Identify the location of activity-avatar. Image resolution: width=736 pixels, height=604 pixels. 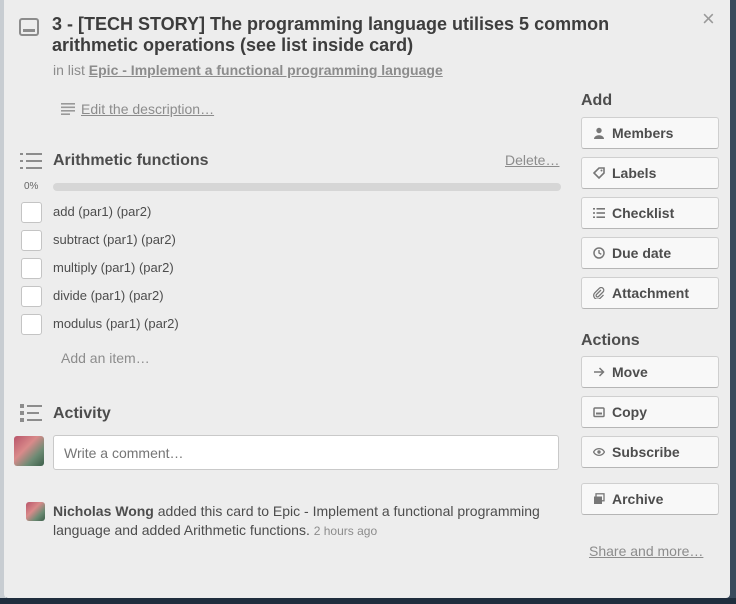
(35, 511).